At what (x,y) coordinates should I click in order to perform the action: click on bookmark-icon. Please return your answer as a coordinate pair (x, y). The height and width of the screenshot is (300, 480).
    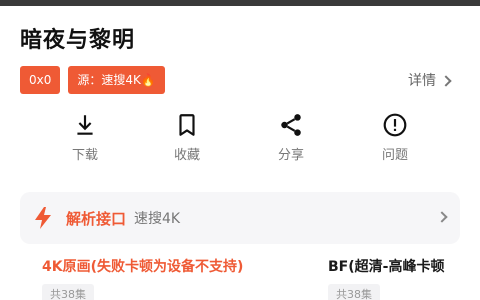
    Looking at the image, I should click on (187, 125).